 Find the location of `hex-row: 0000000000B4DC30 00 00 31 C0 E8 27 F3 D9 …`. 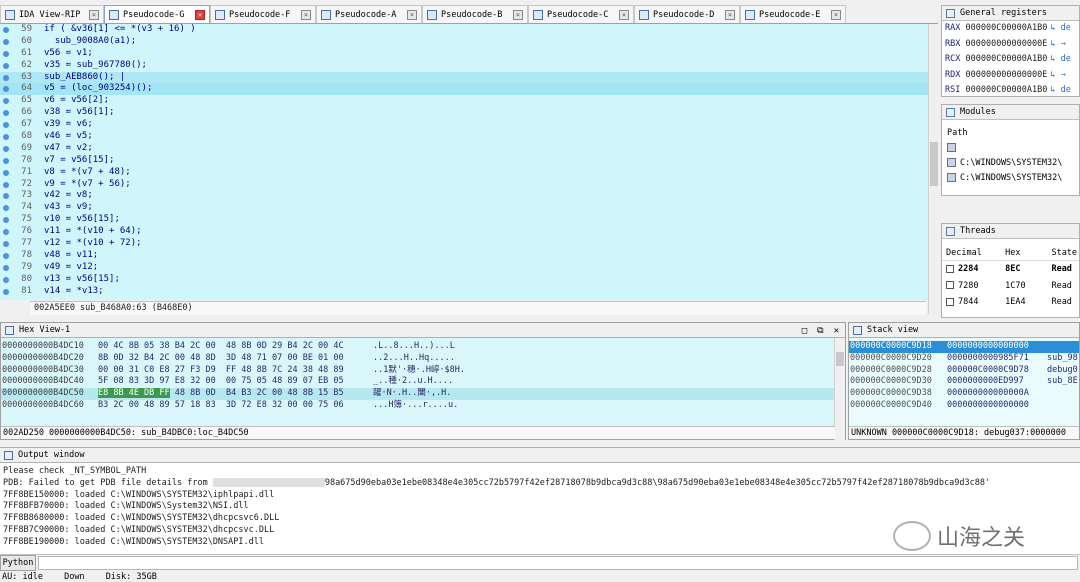

hex-row: 0000000000B4DC30 00 00 31 C0 E8 27 F3 D9 … is located at coordinates (423, 371).